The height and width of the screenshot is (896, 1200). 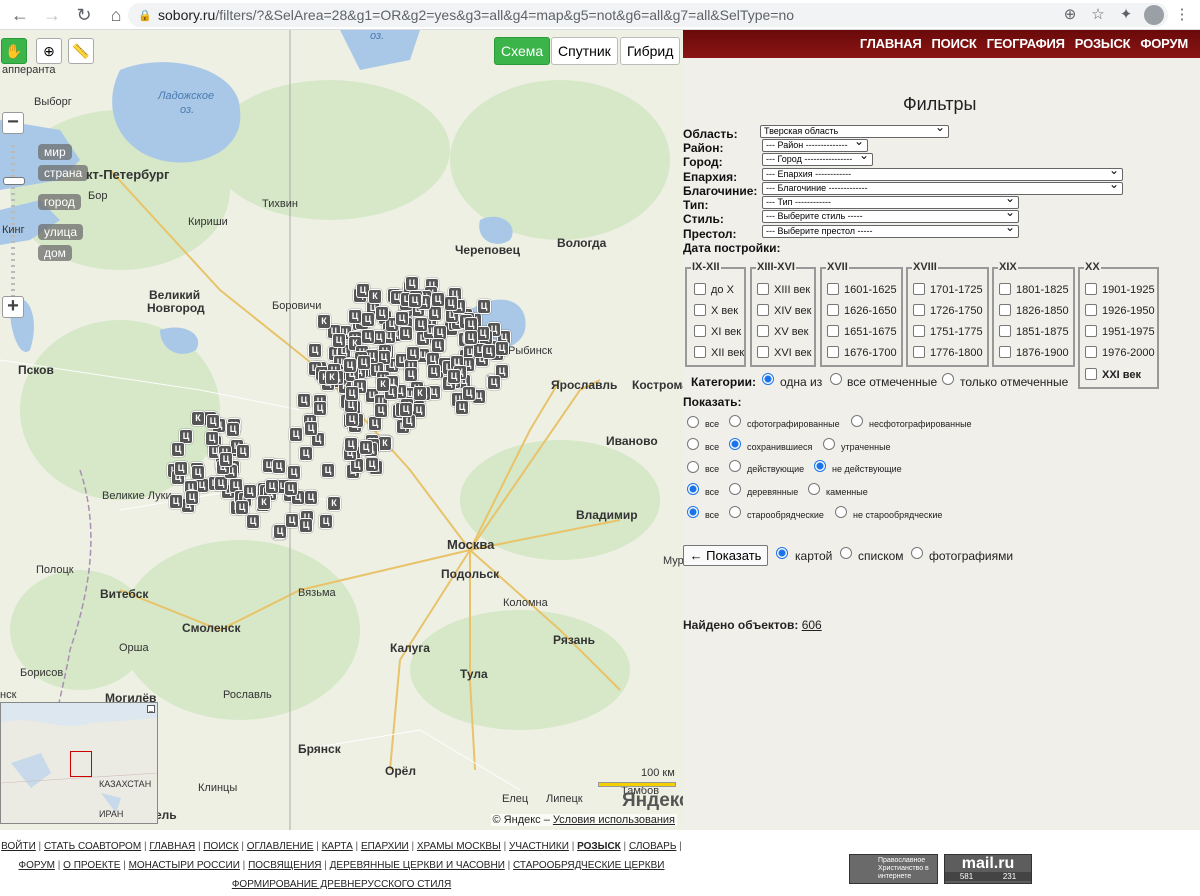 I want to click on eparchy-select: --- Епархия ------------, so click(x=942, y=173).